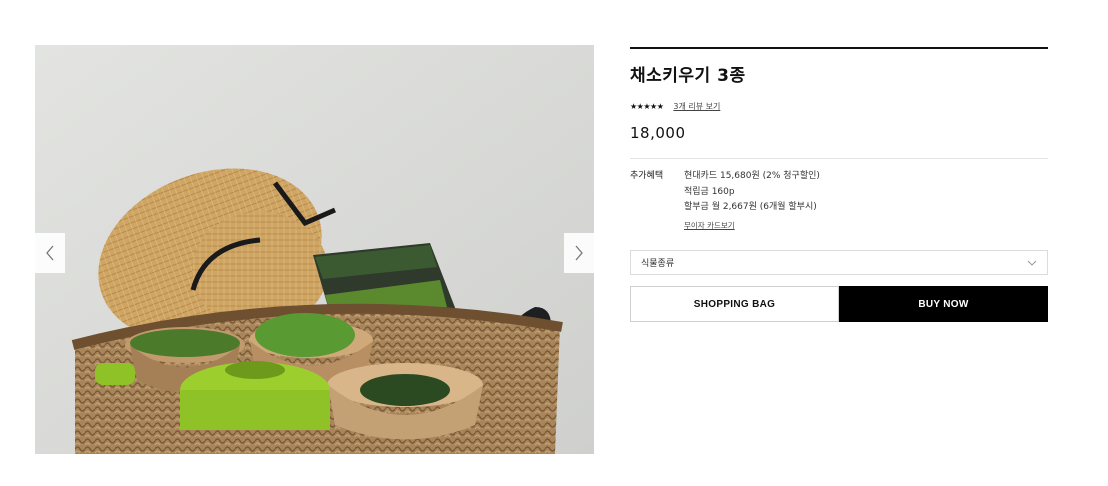 The image size is (1108, 486). I want to click on chevron-left-icon, so click(50, 253).